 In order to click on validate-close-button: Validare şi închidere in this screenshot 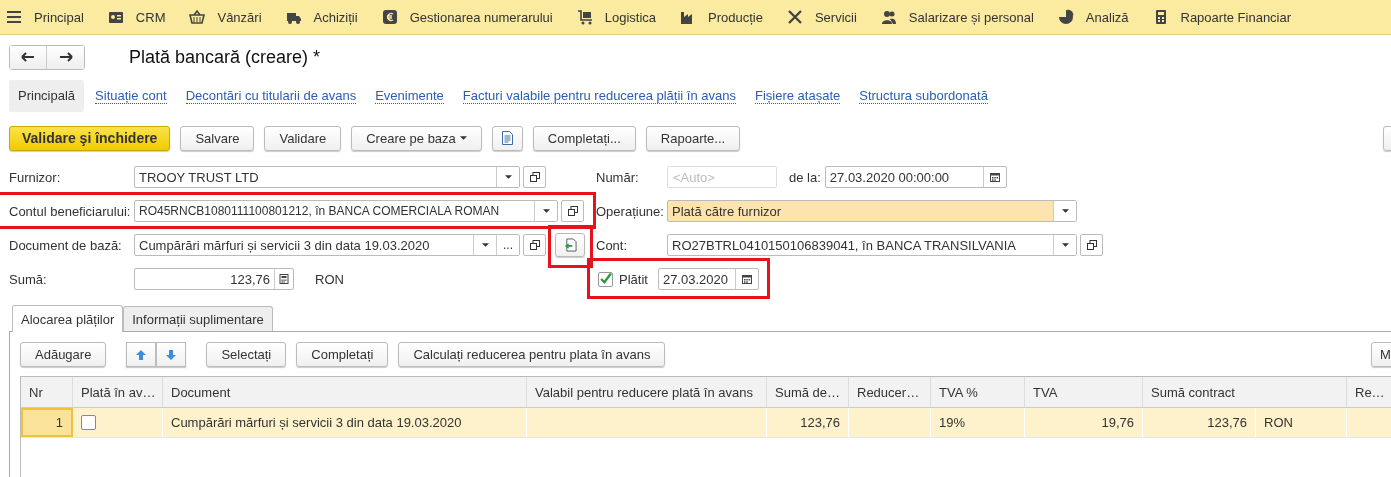, I will do `click(90, 138)`.